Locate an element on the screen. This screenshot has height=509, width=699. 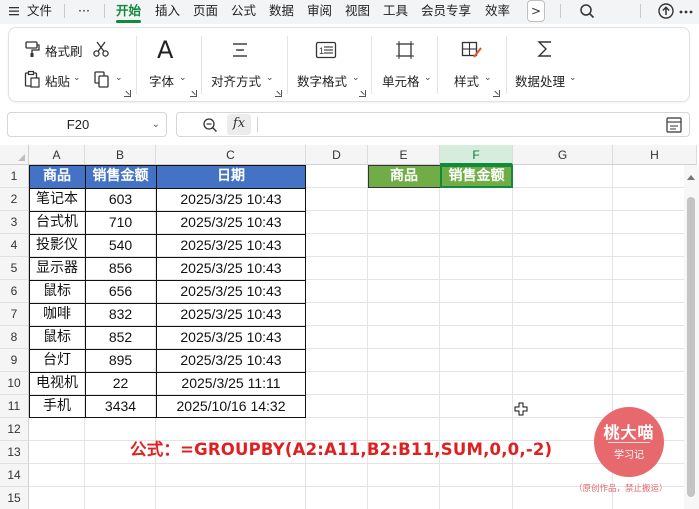
column-header-b: B is located at coordinates (120, 155).